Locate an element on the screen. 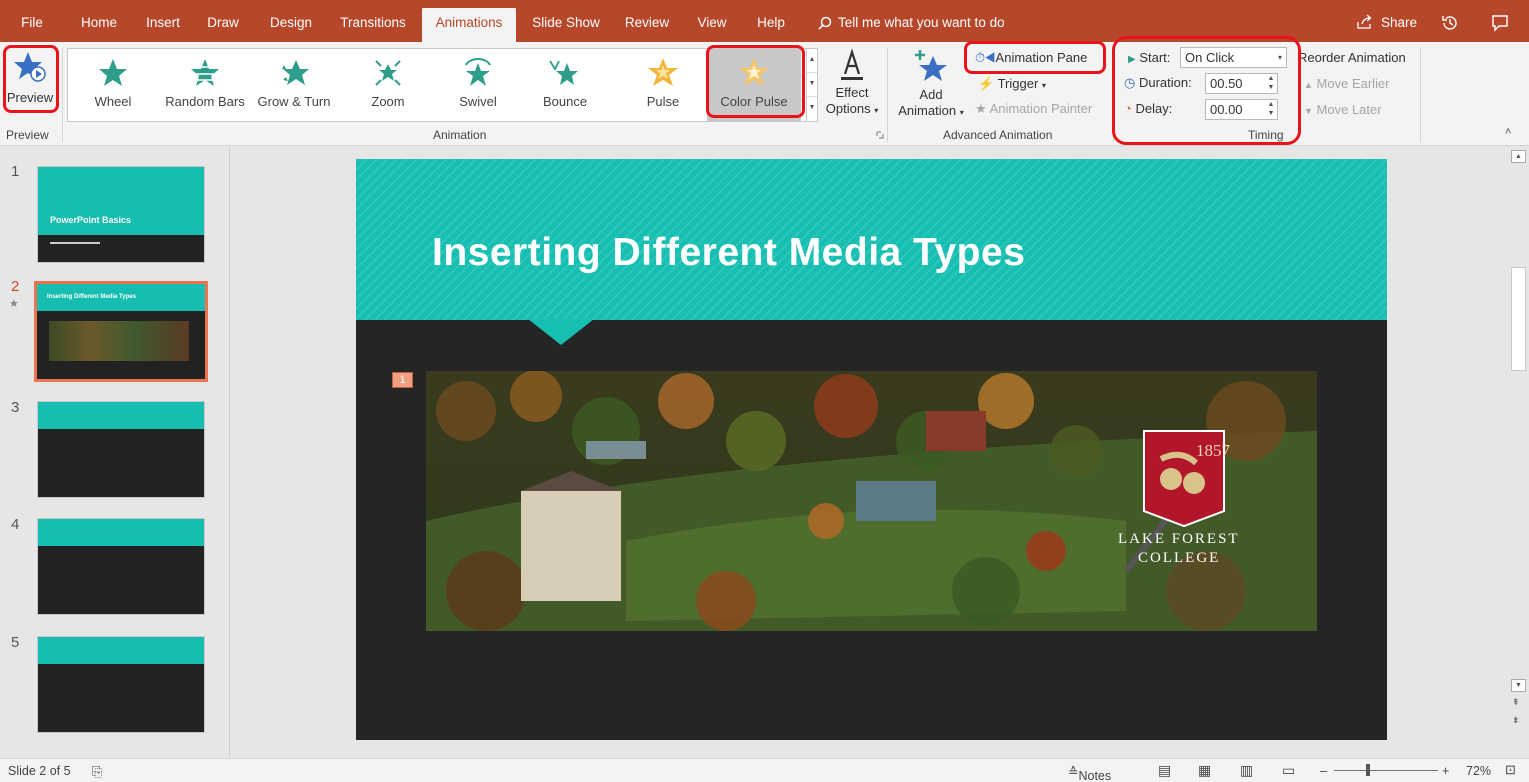 This screenshot has height=782, width=1529. gallery-down-arrow-icon: ▼ is located at coordinates (812, 85).